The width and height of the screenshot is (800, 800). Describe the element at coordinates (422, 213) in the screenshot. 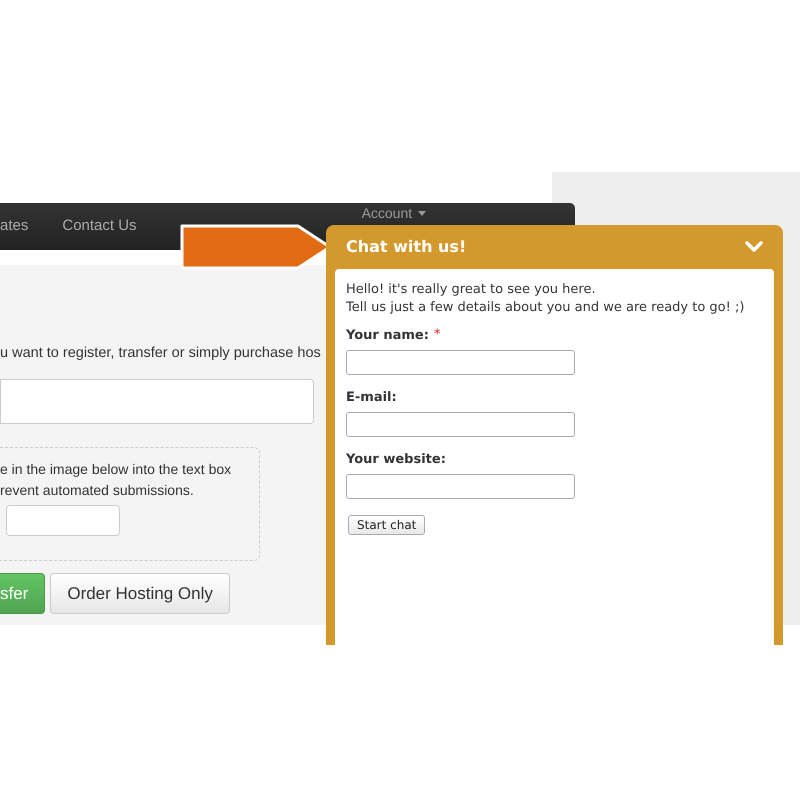

I see `caret-icon` at that location.